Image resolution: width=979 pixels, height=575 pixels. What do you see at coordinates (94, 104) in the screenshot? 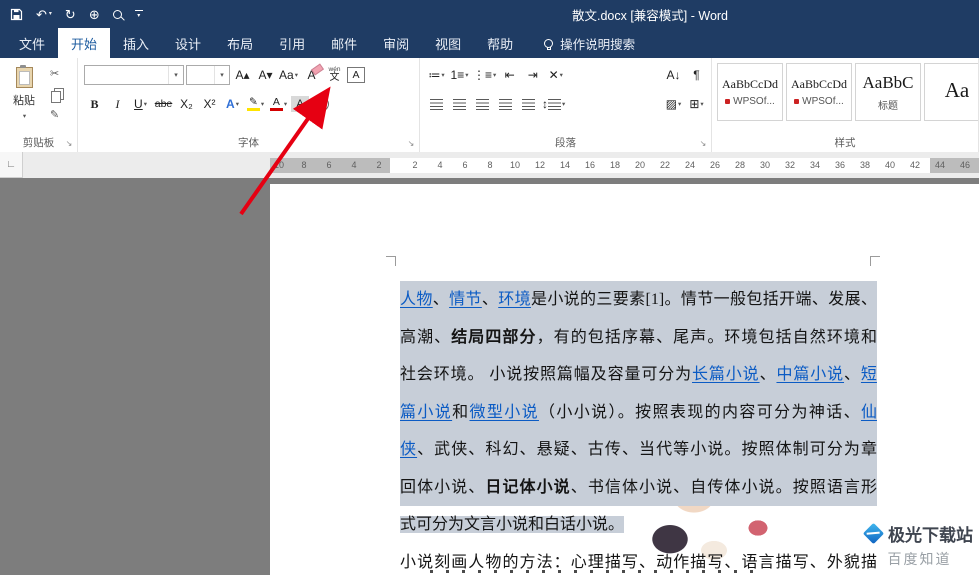
I see `bold-button: B` at bounding box center [94, 104].